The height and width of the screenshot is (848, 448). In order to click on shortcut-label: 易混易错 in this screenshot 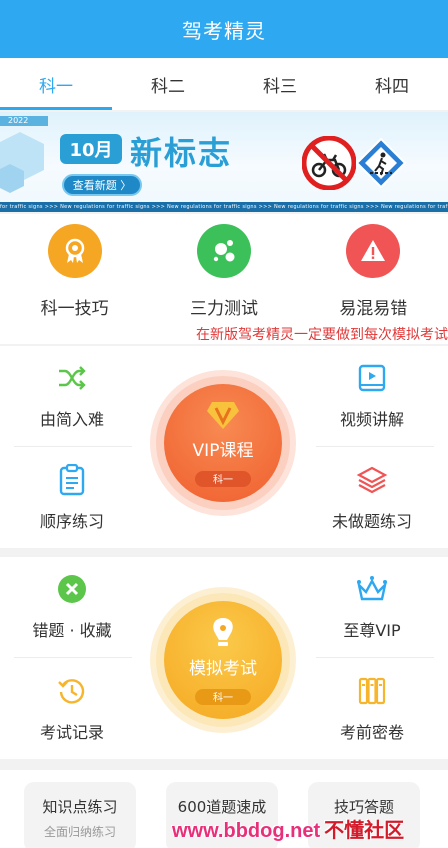, I will do `click(373, 309)`.